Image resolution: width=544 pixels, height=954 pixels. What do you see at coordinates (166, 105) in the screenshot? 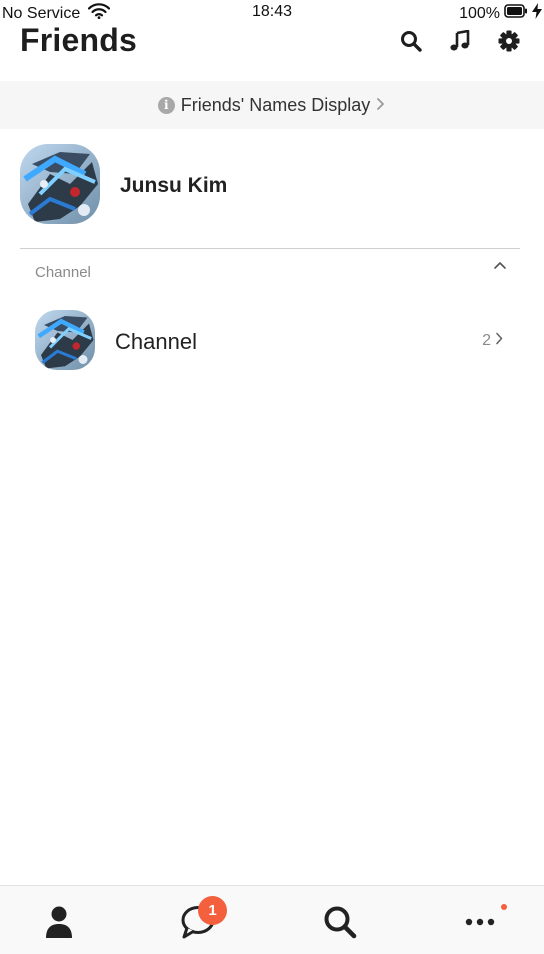
I see `info-icon: i` at bounding box center [166, 105].